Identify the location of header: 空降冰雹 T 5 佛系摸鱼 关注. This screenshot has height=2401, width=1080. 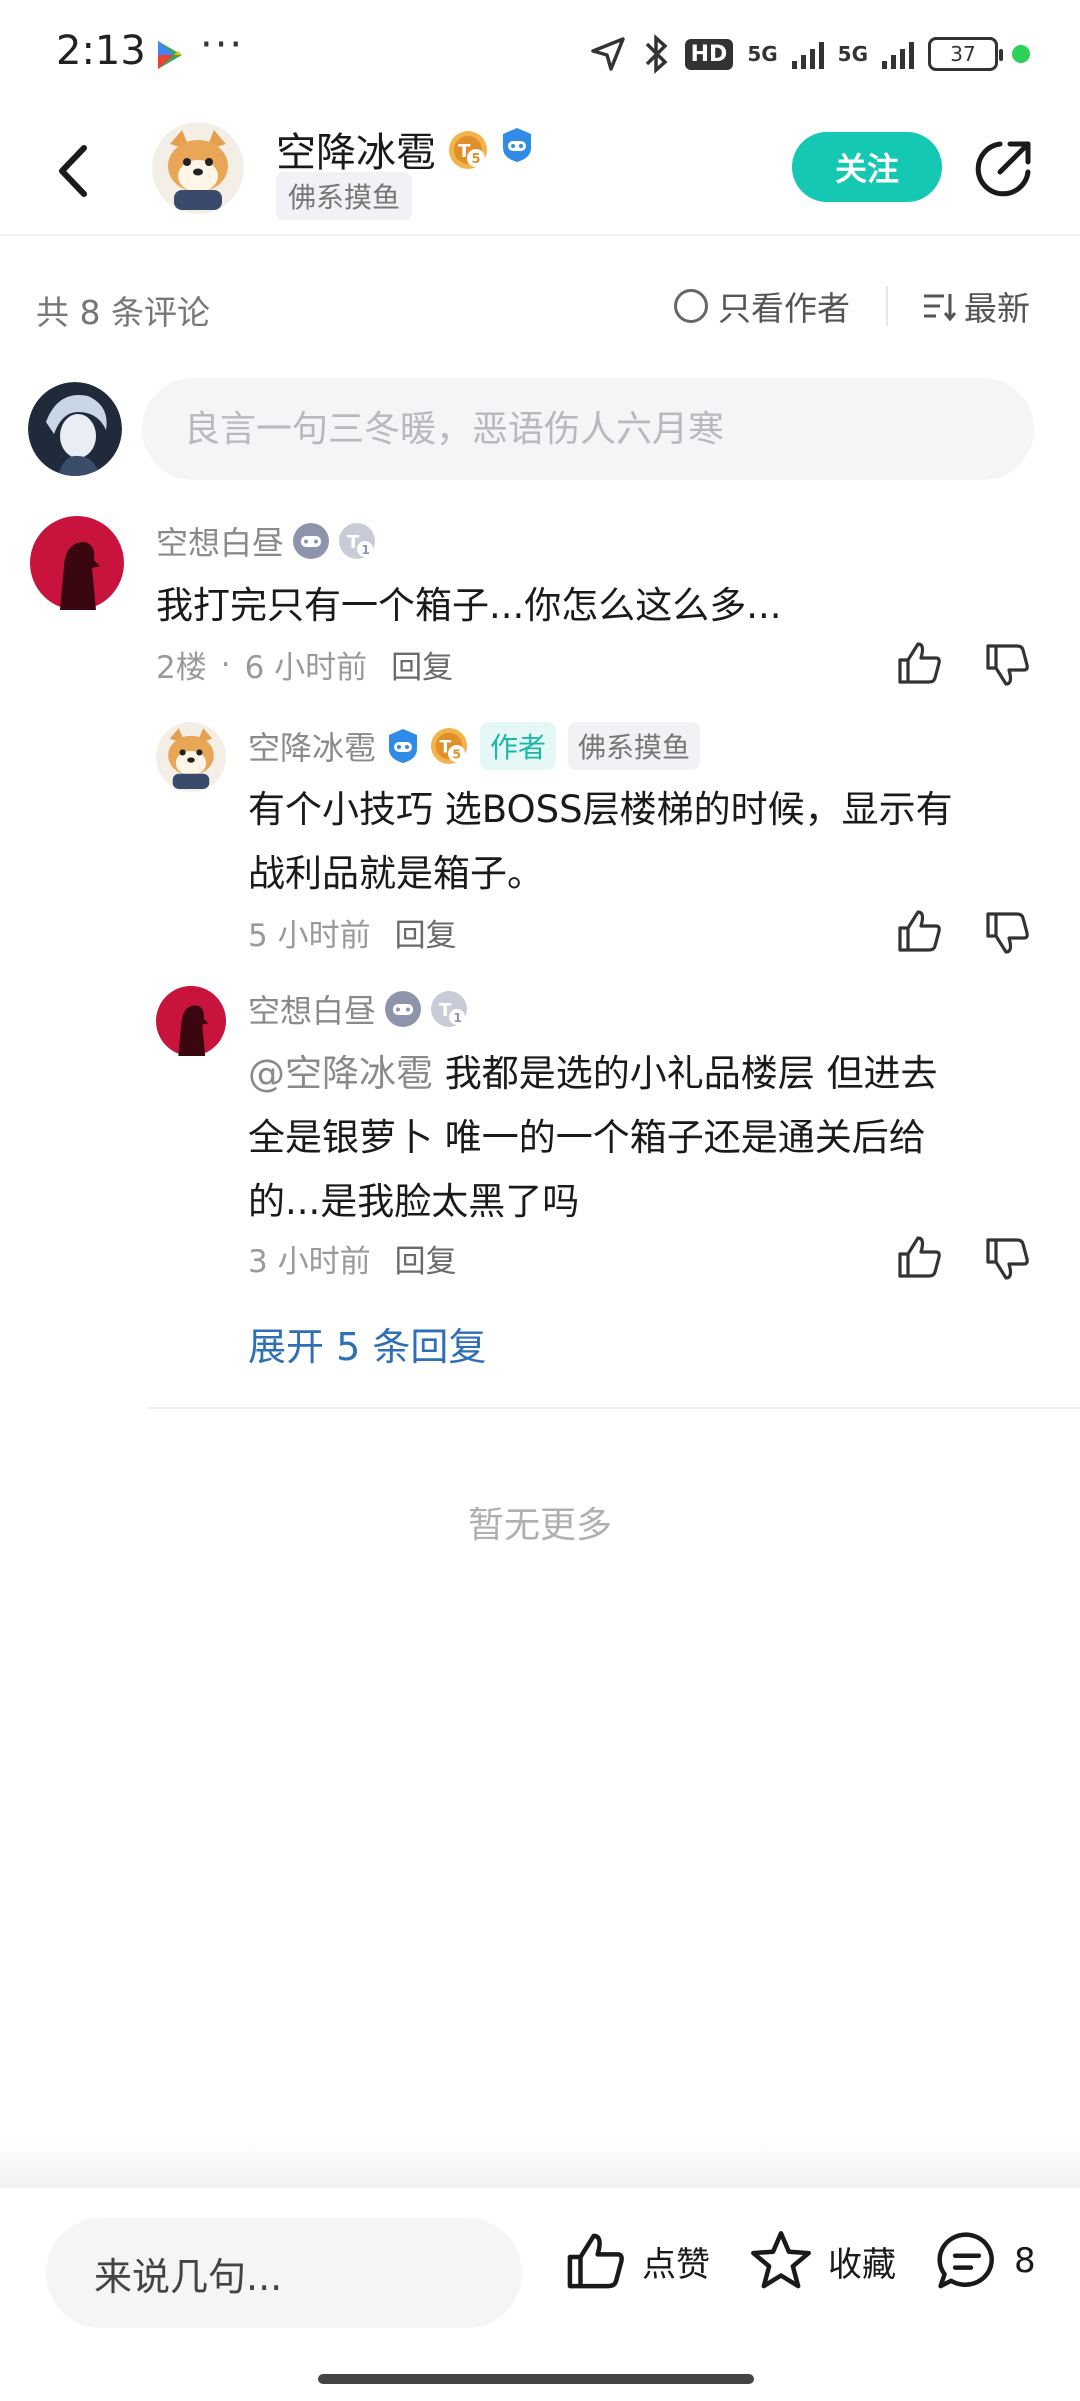
(540, 173).